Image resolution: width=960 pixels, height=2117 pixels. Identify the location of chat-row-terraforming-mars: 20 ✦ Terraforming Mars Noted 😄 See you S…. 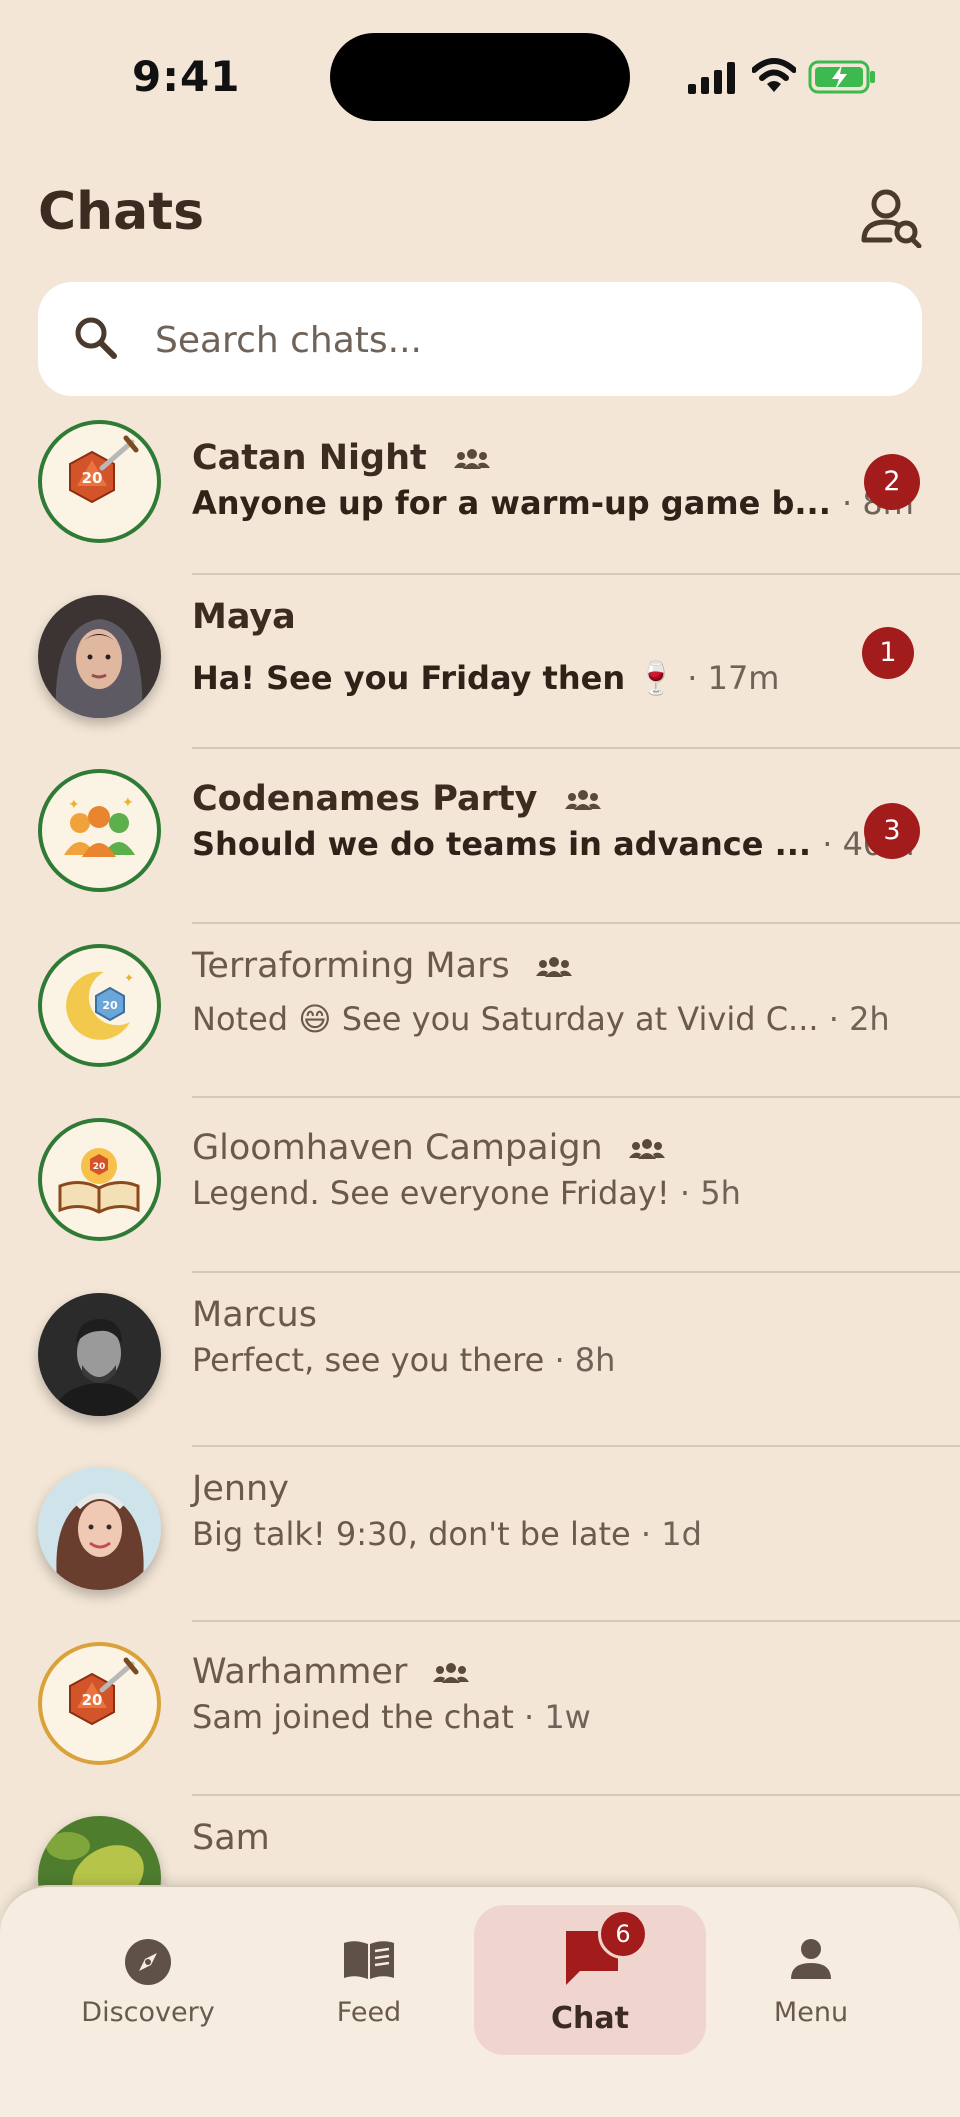
(480, 1011).